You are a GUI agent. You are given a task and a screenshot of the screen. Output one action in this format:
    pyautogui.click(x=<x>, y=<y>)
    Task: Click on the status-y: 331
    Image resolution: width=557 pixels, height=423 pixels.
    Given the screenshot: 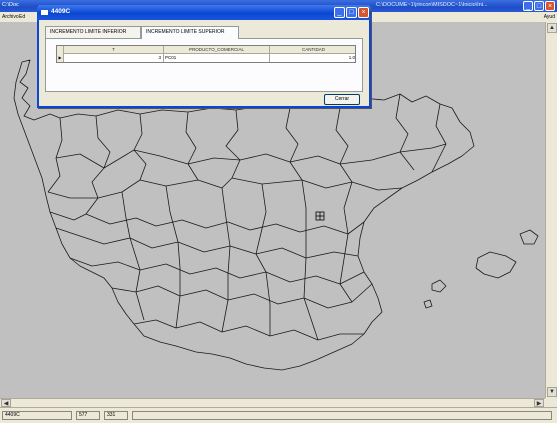 What is the action you would take?
    pyautogui.click(x=116, y=415)
    